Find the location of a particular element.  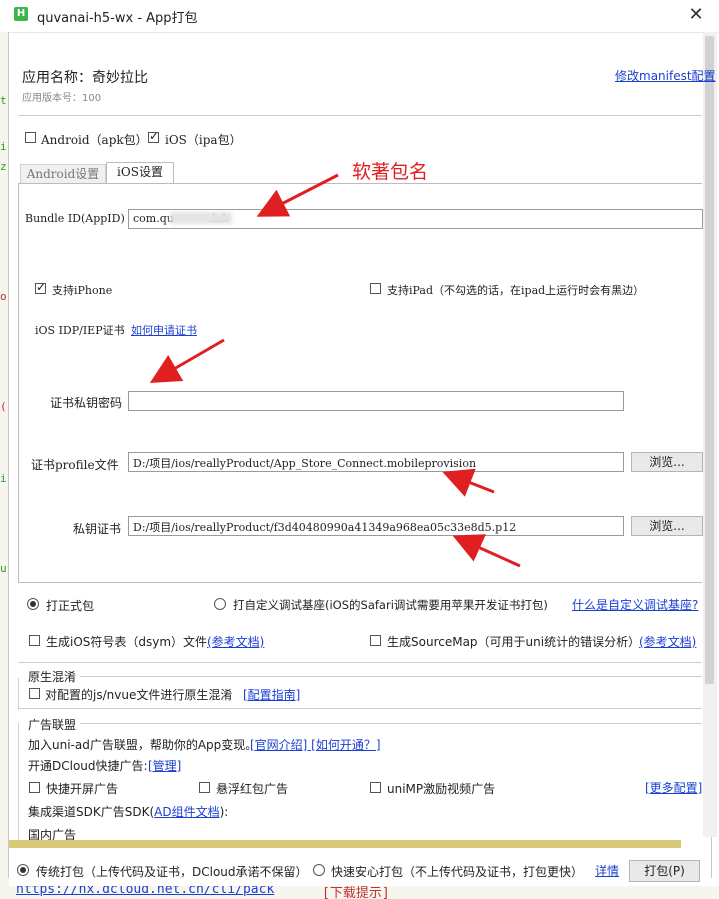

video-ad-checkbox is located at coordinates (375, 787).